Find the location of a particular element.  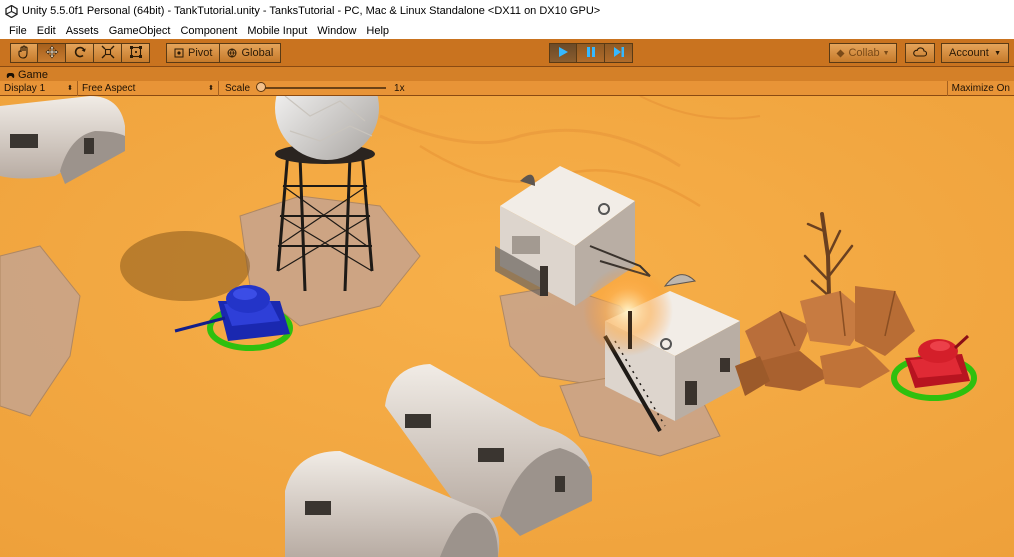

move-tool-button is located at coordinates (52, 53).